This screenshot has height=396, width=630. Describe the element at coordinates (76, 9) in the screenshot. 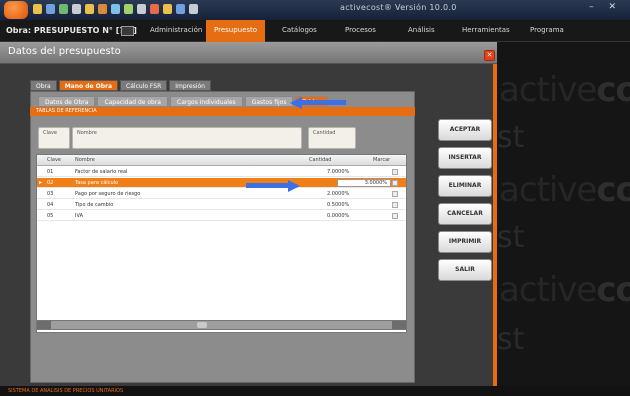

I see `print-icon` at that location.